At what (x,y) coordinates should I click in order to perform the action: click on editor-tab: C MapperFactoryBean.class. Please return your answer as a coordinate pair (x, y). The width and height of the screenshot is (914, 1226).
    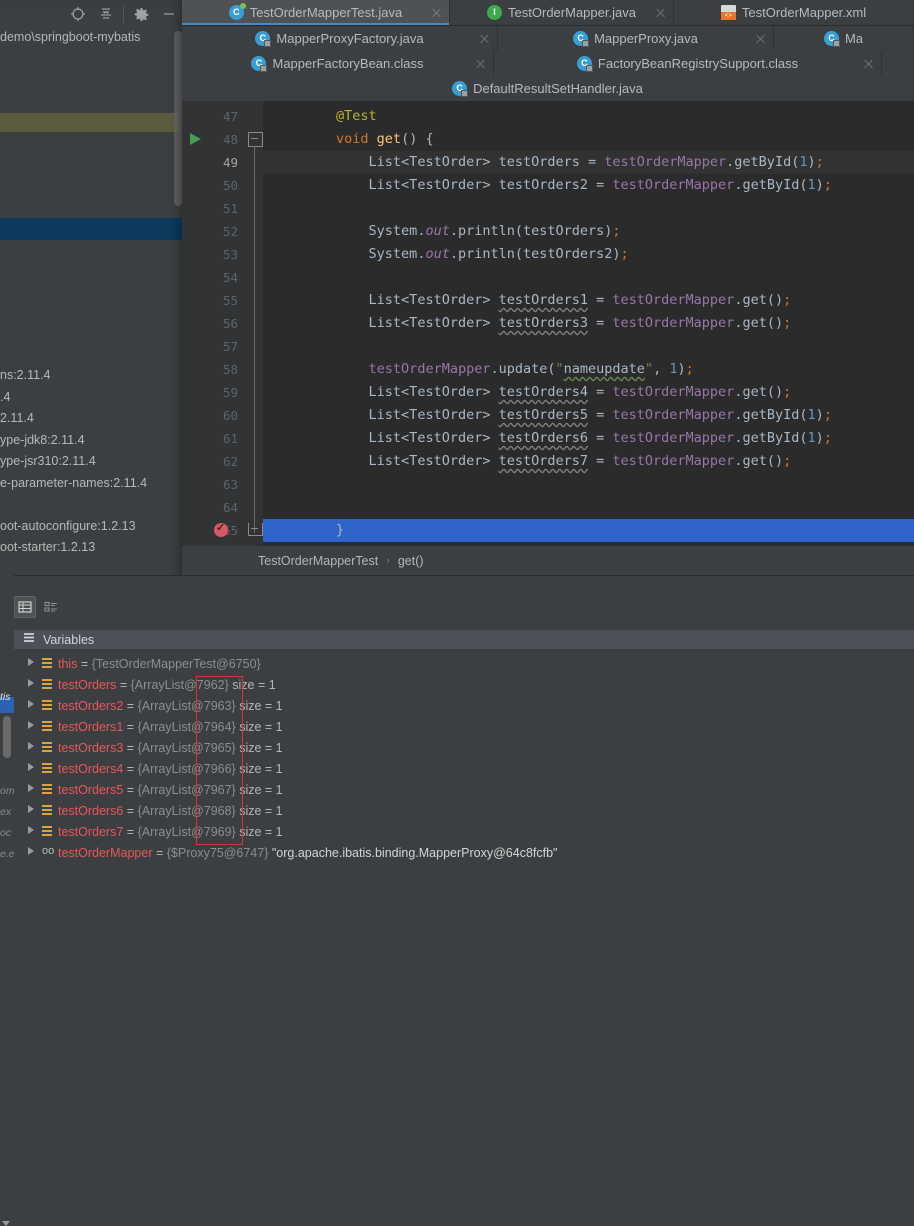
    Looking at the image, I should click on (338, 63).